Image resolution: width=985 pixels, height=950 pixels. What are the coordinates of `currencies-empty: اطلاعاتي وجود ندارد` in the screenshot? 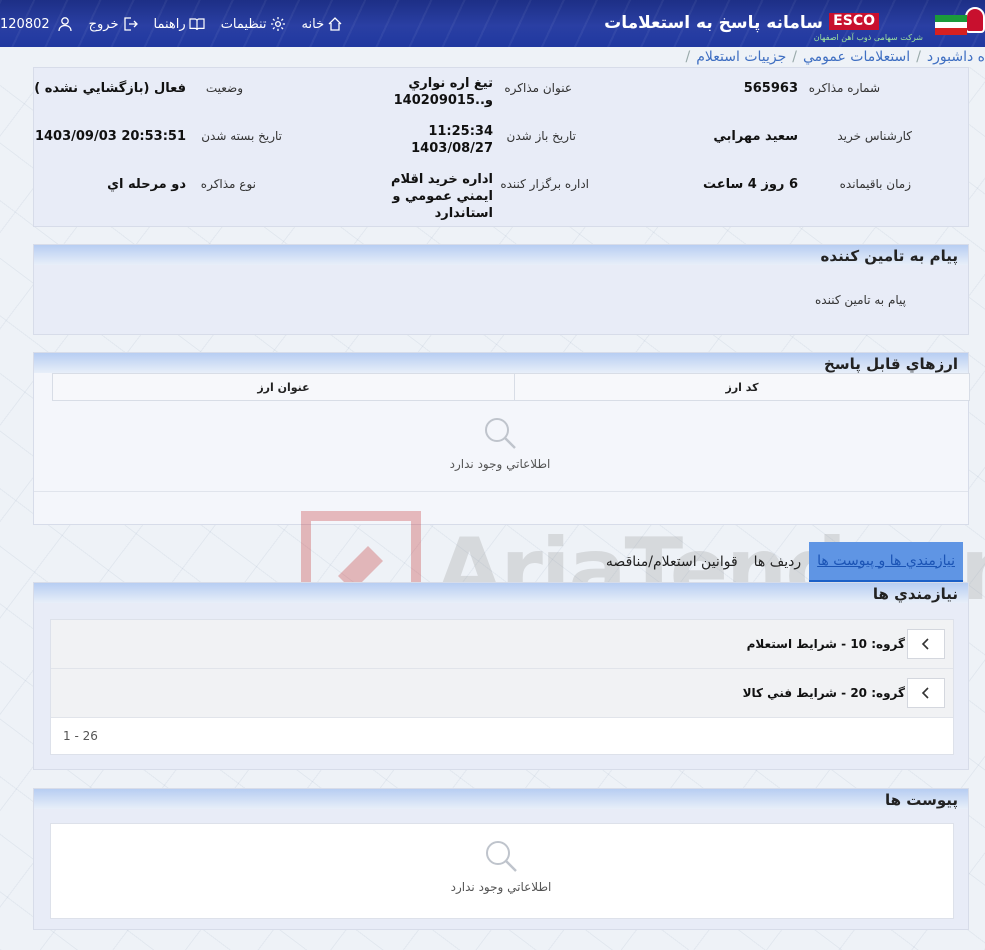 It's located at (500, 443).